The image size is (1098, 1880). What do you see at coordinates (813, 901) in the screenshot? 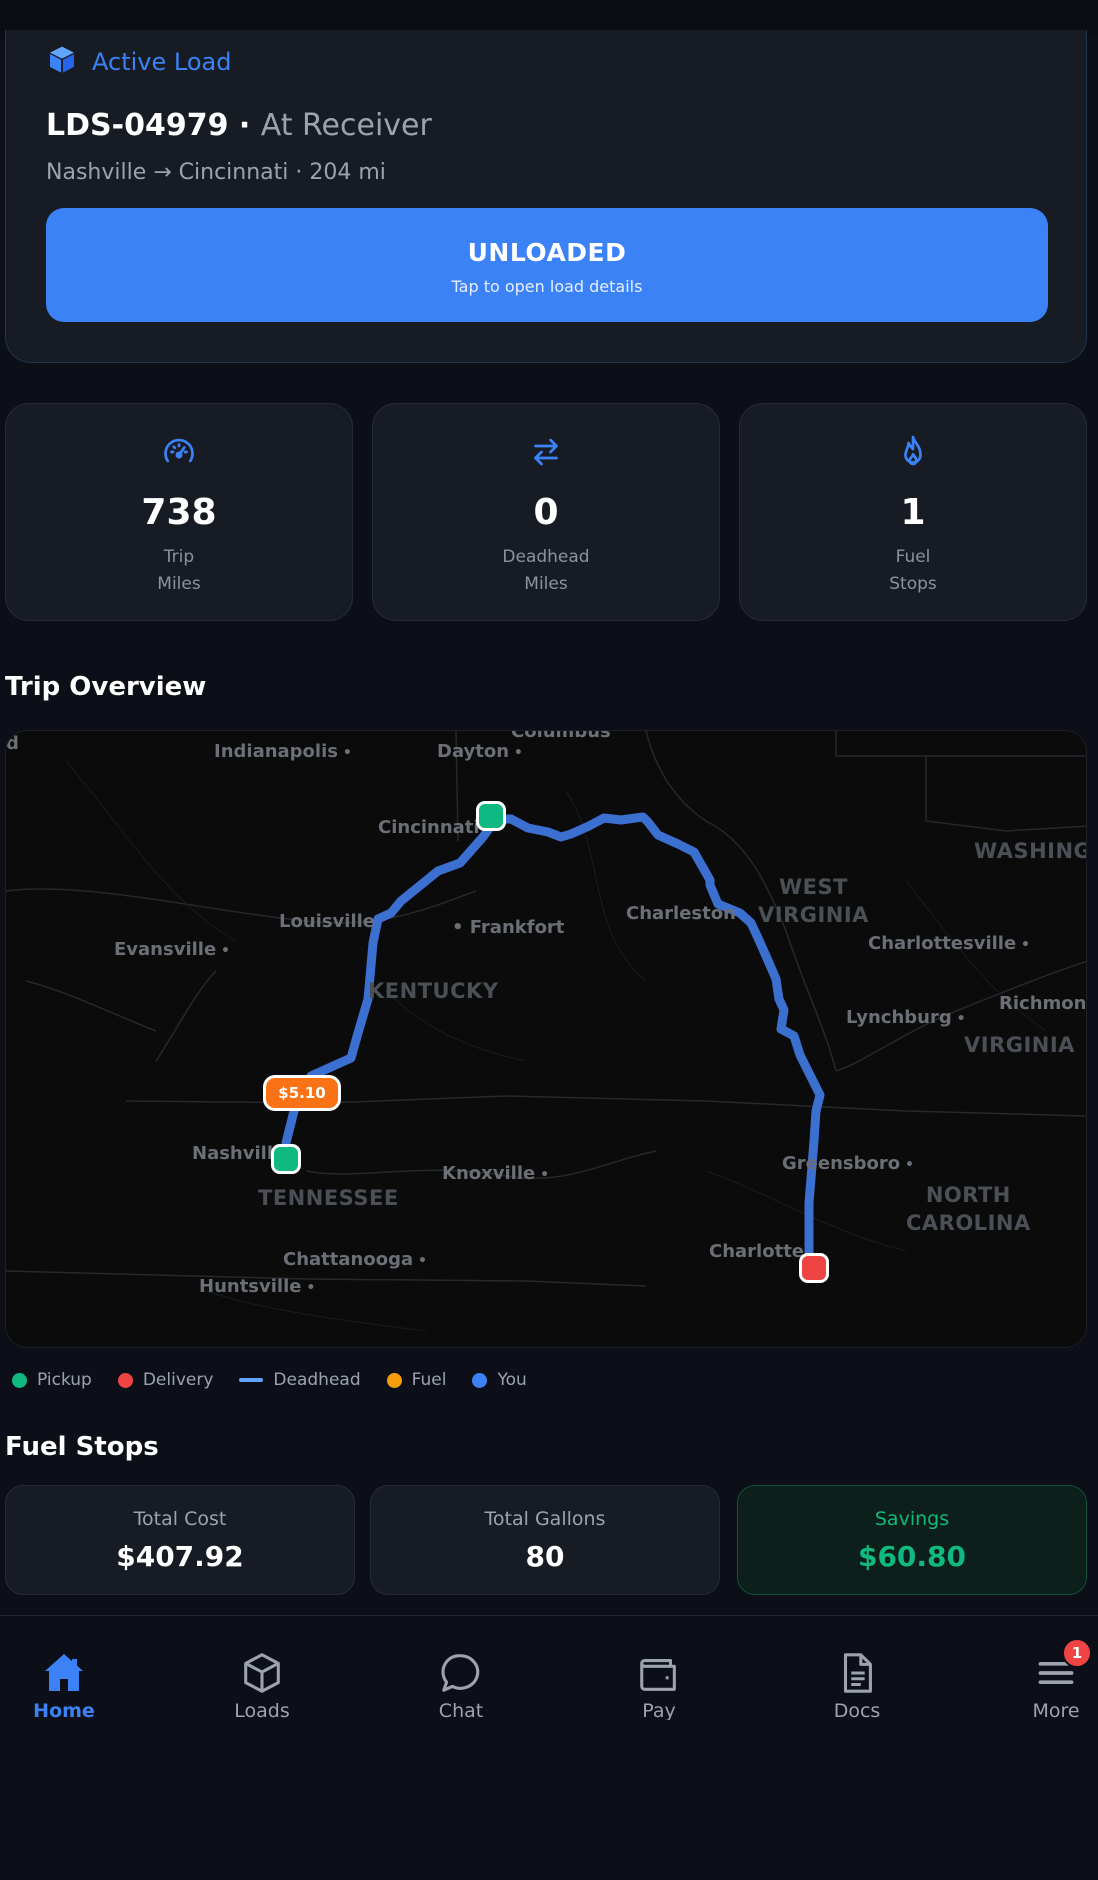
I see `map-label-west-virginia: WEST VIRGINIA` at bounding box center [813, 901].